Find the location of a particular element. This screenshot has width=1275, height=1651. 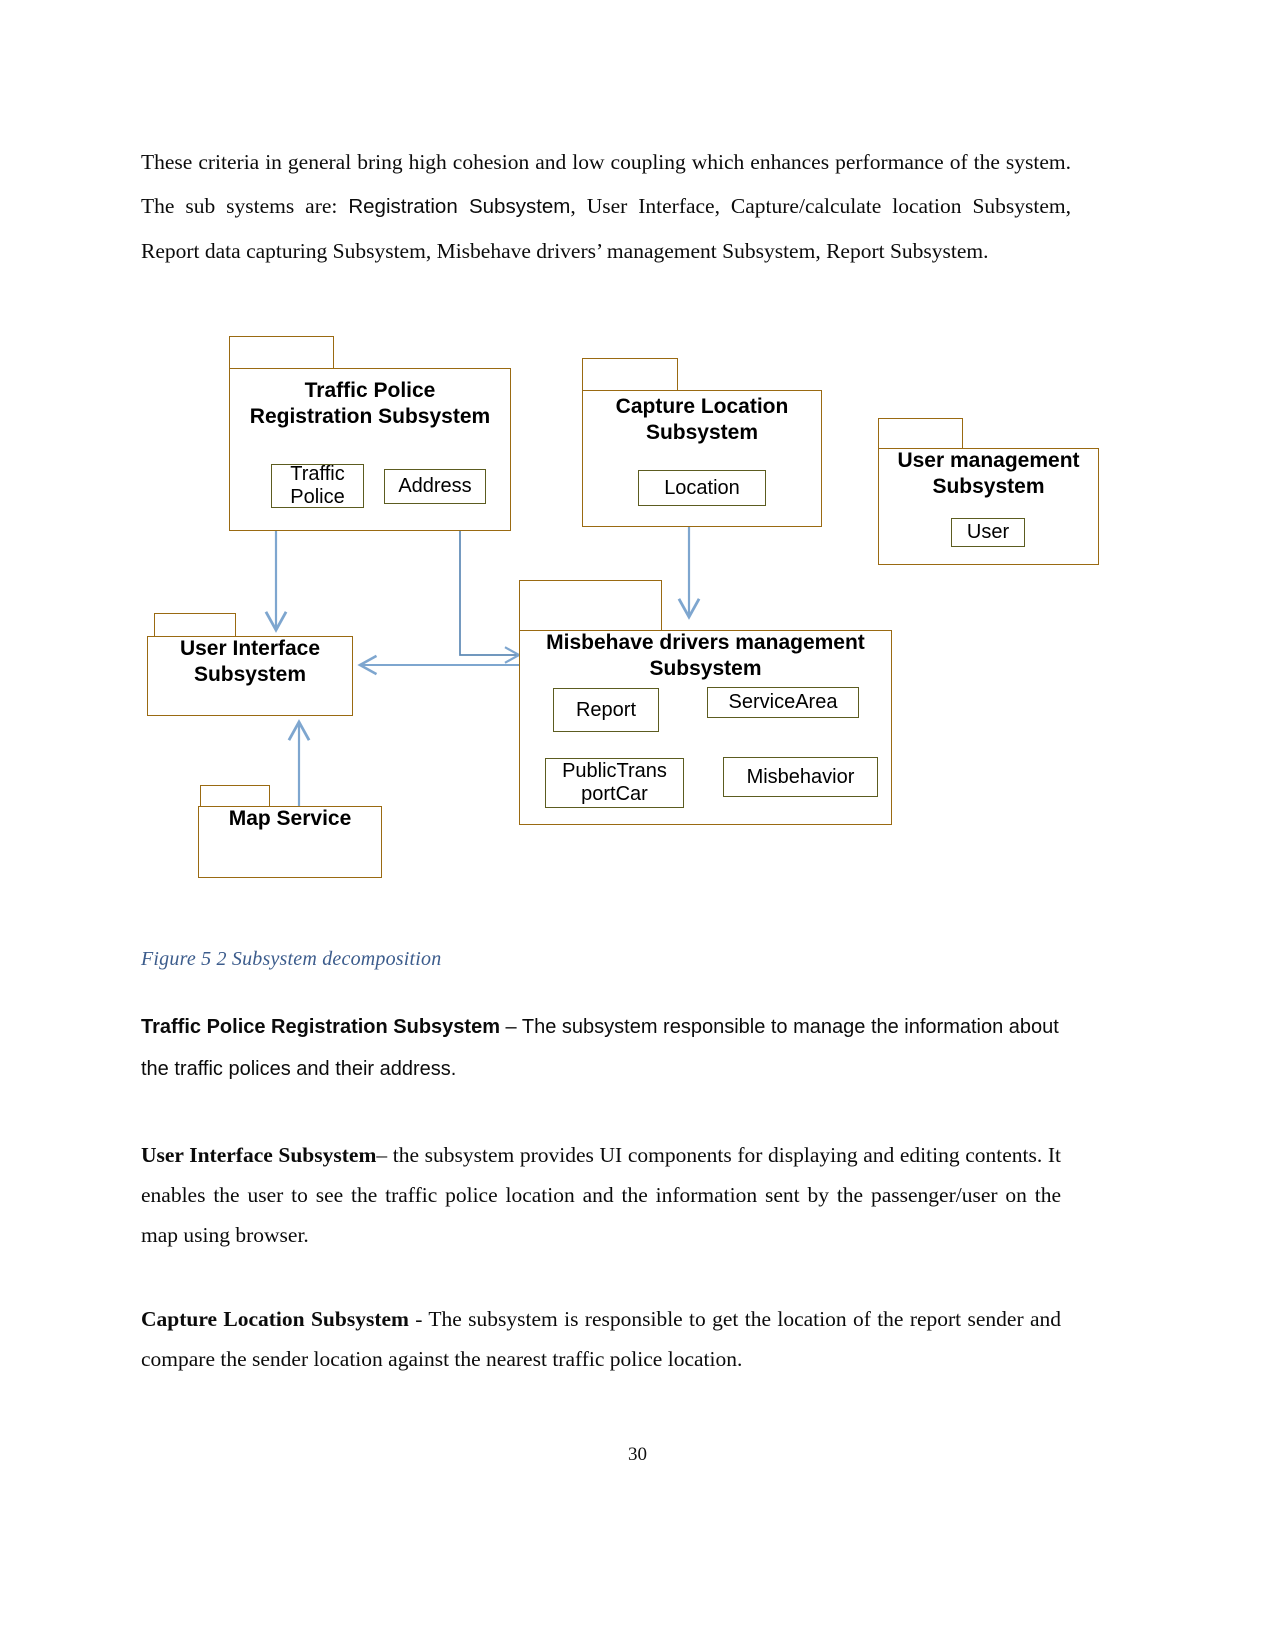

class-public-transport-car: PublicTrans portCar is located at coordinates (614, 783).